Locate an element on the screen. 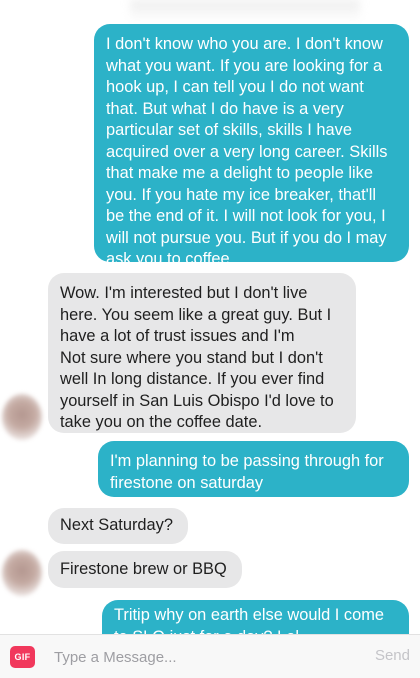 The height and width of the screenshot is (678, 420). faded-previous-message is located at coordinates (245, 11).